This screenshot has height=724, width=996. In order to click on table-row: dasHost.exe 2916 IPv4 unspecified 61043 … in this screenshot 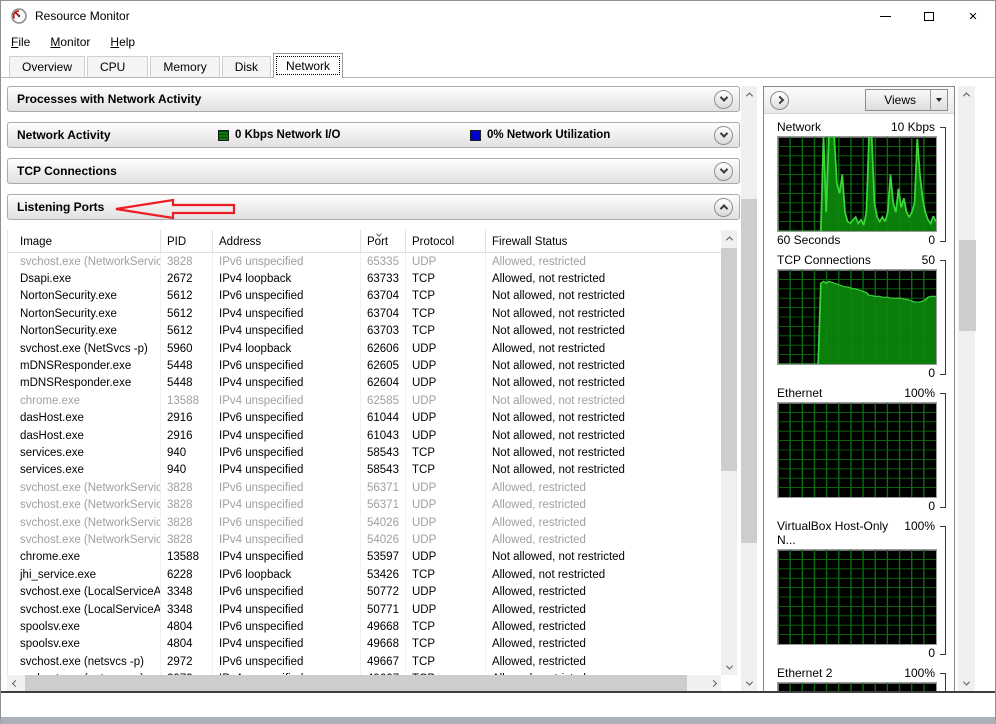, I will do `click(364, 435)`.